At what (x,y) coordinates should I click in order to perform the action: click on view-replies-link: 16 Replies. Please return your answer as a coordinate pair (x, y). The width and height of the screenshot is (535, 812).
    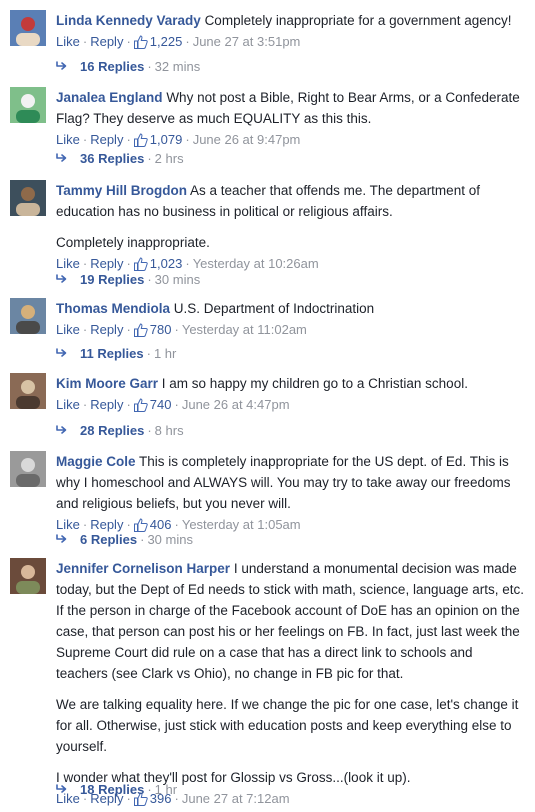
    Looking at the image, I should click on (112, 66).